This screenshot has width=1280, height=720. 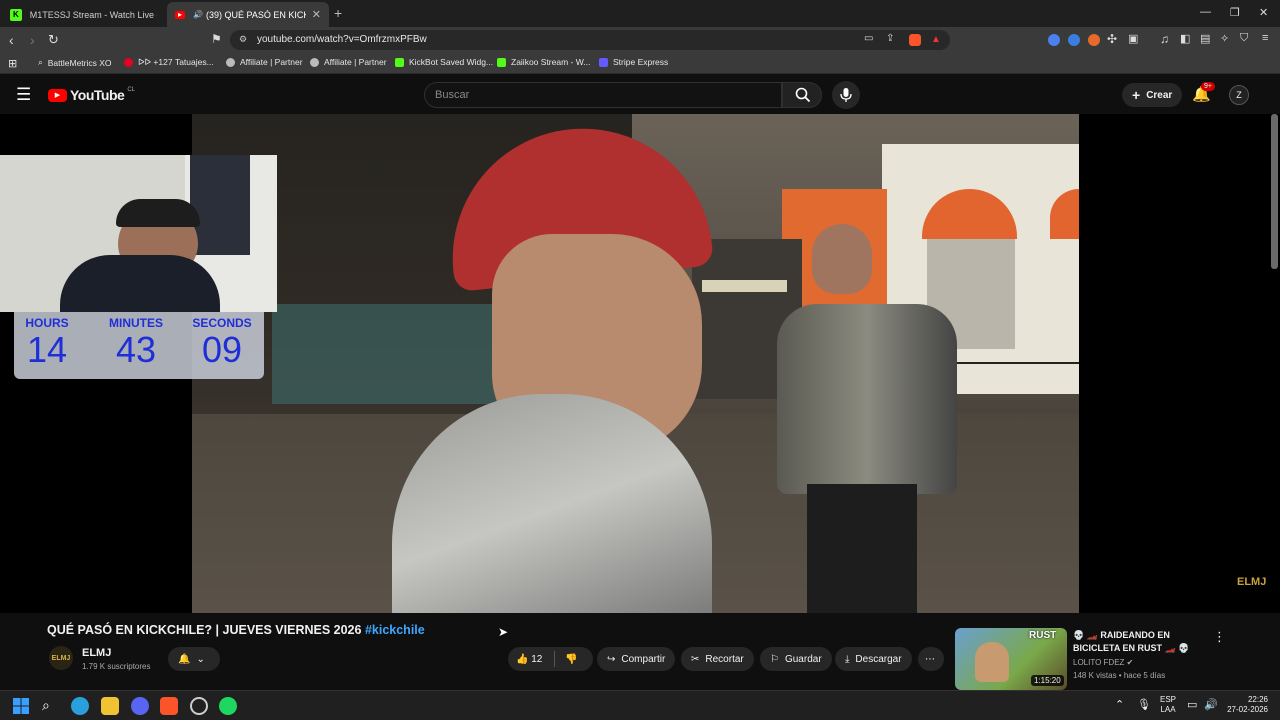 I want to click on wallet-icon: ▤, so click(x=1205, y=38).